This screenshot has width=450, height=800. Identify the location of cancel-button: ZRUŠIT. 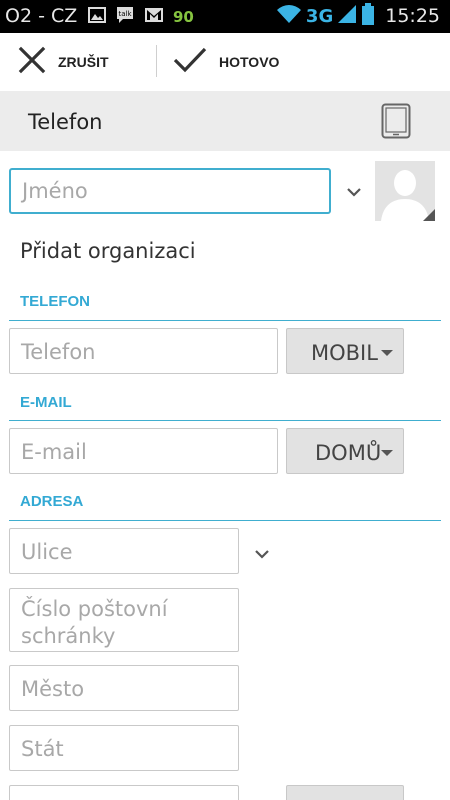
(63, 62).